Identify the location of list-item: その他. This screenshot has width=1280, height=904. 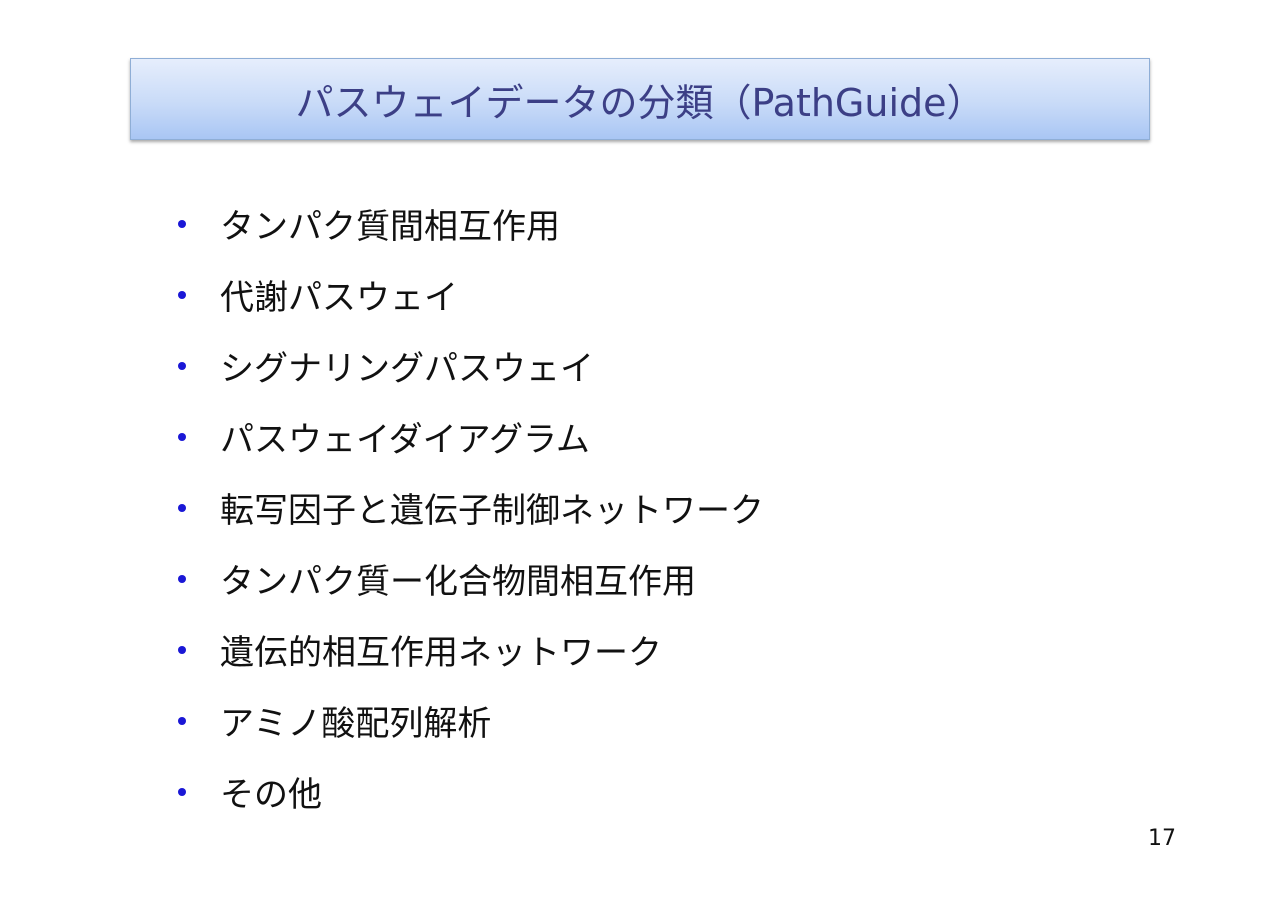
(470, 791).